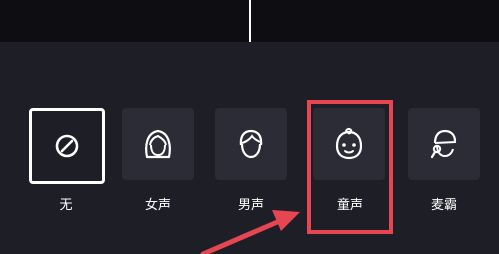  Describe the element at coordinates (250, 232) in the screenshot. I see `annotation-arrow` at that location.